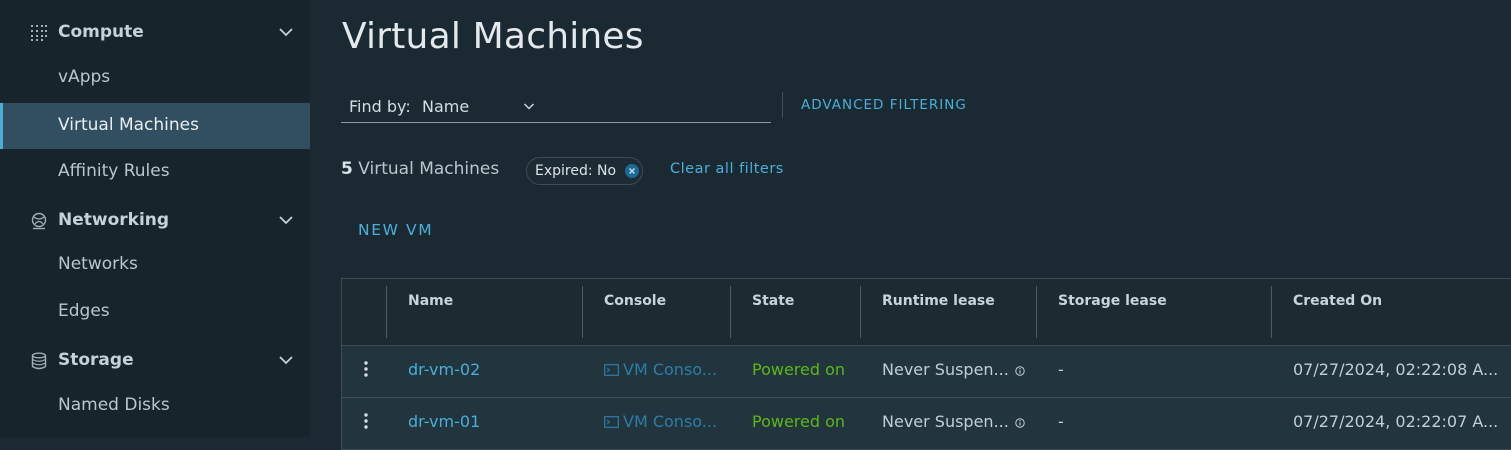  I want to click on sidebar-item-affinity-rules: Affinity Rules, so click(155, 172).